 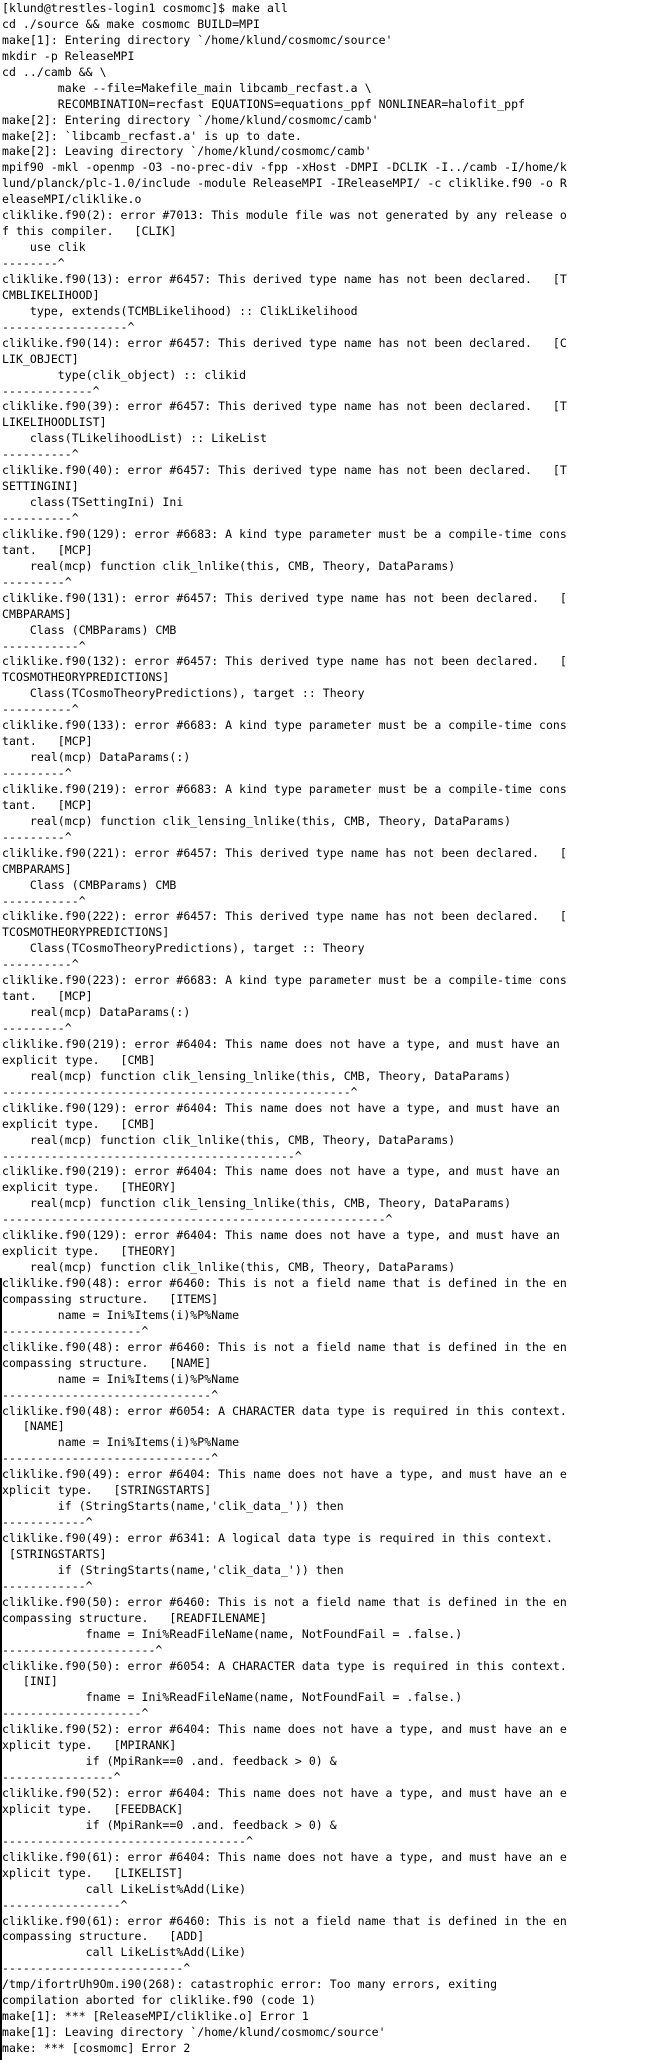 I want to click on terminal-line: [NAME], so click(x=33, y=1426).